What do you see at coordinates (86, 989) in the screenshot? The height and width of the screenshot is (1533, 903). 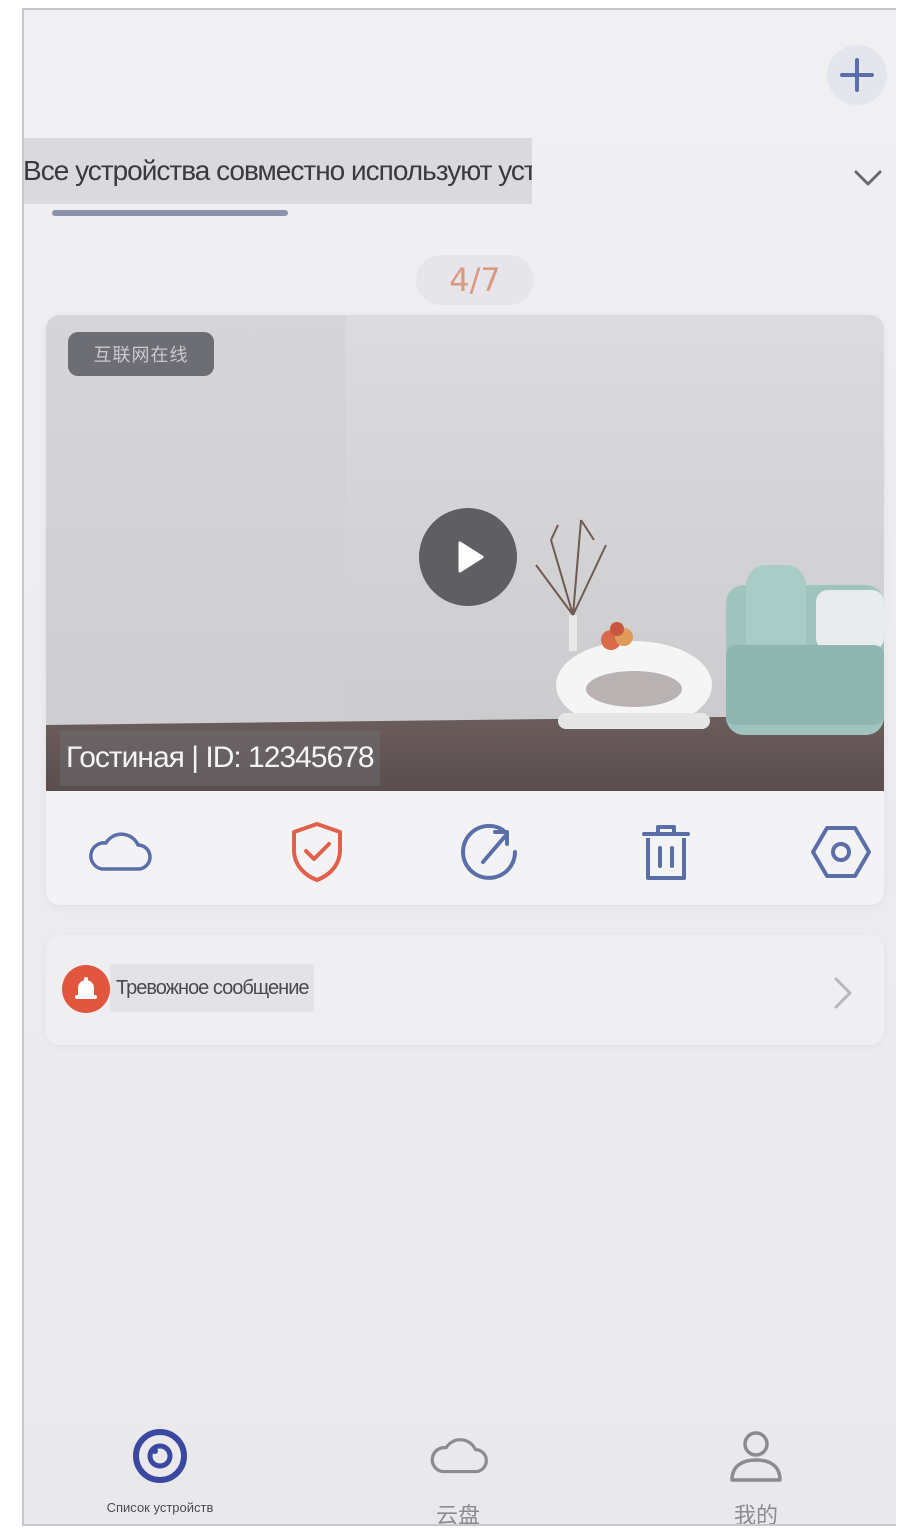 I see `alarm-bell-icon` at bounding box center [86, 989].